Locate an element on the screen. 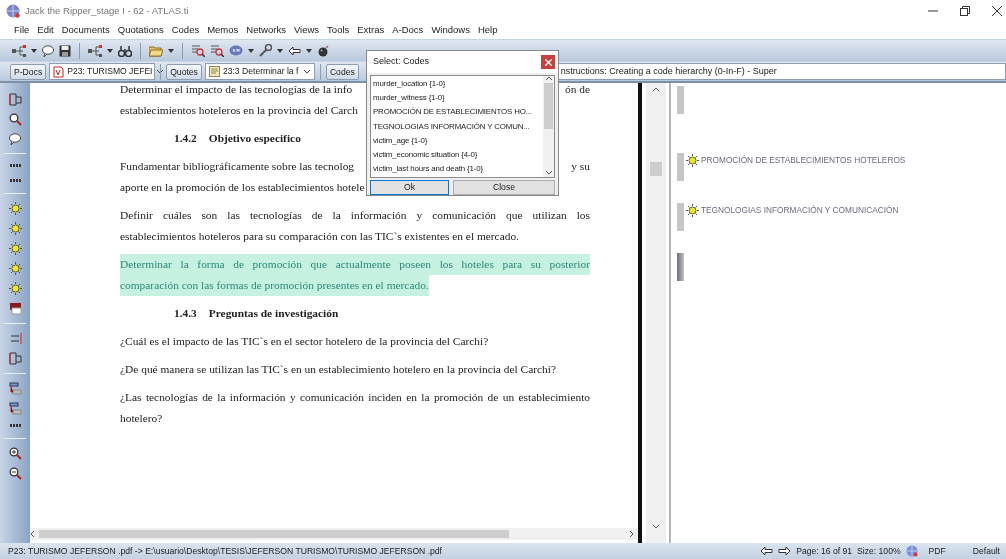 Image resolution: width=1006 pixels, height=559 pixels. text-line: ¿De qué manera se utilizan las TIC`s en un establecimiento hotelero en la provincia del Carchi? is located at coordinates (338, 369).